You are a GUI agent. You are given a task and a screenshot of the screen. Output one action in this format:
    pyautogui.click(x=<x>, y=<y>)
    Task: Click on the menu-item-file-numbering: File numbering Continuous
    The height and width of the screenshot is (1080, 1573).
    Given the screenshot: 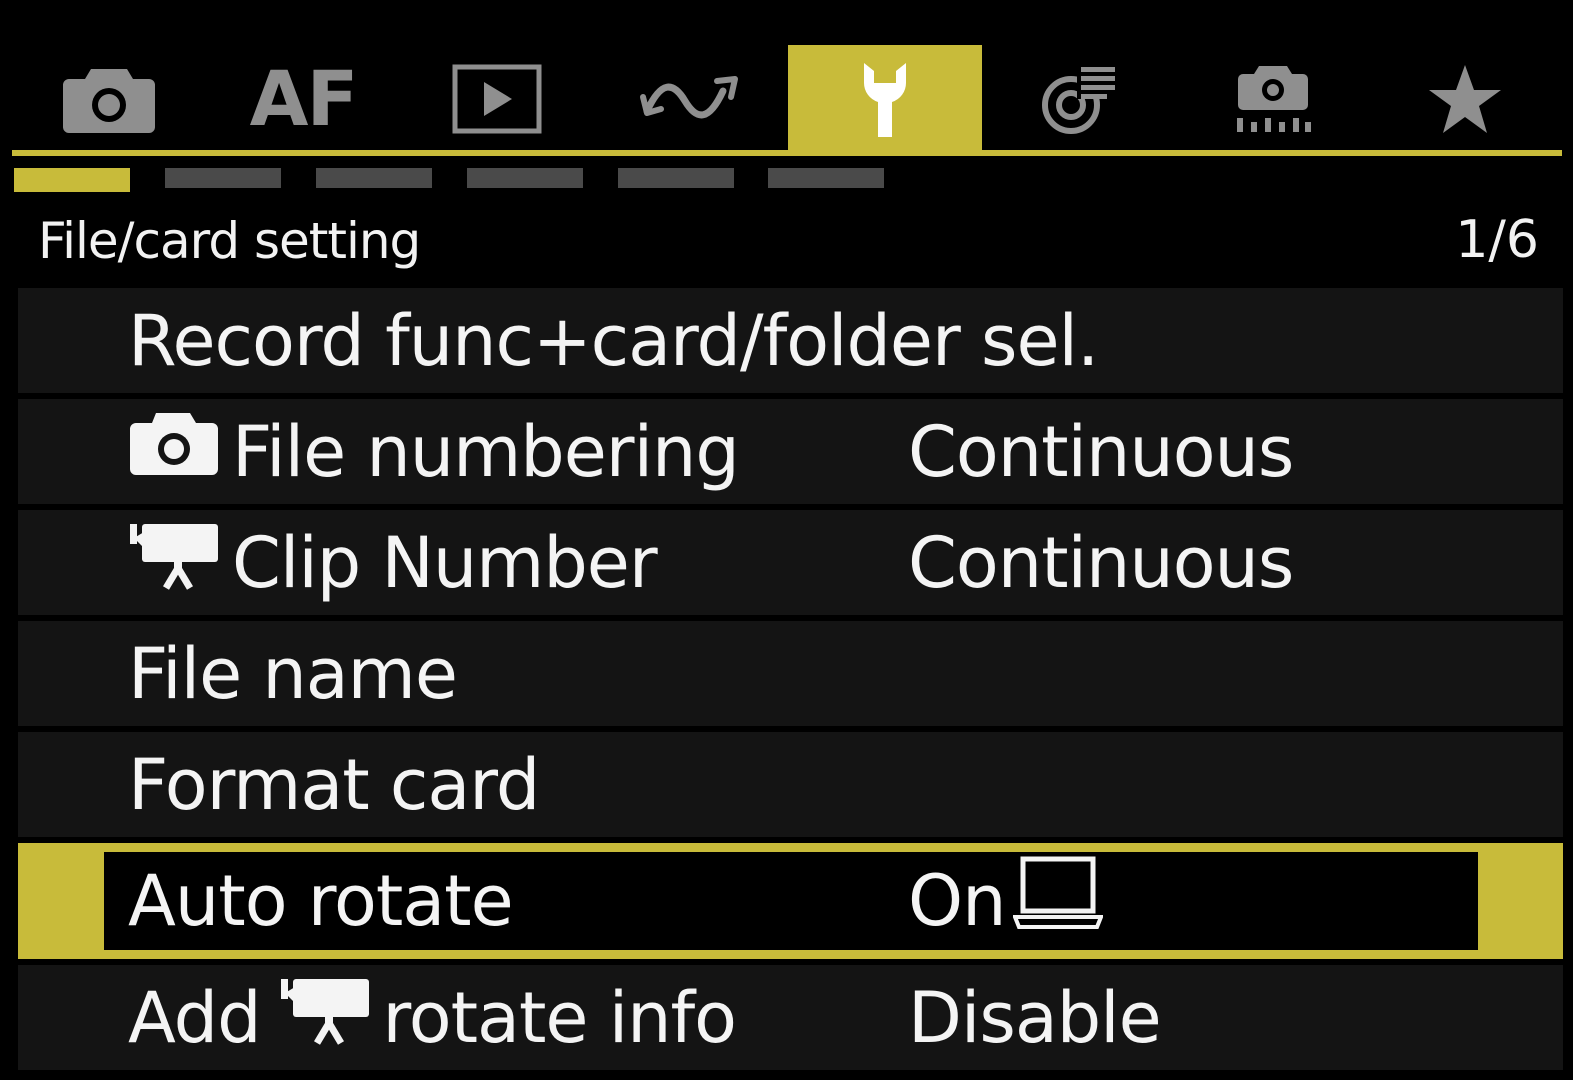 What is the action you would take?
    pyautogui.click(x=790, y=451)
    